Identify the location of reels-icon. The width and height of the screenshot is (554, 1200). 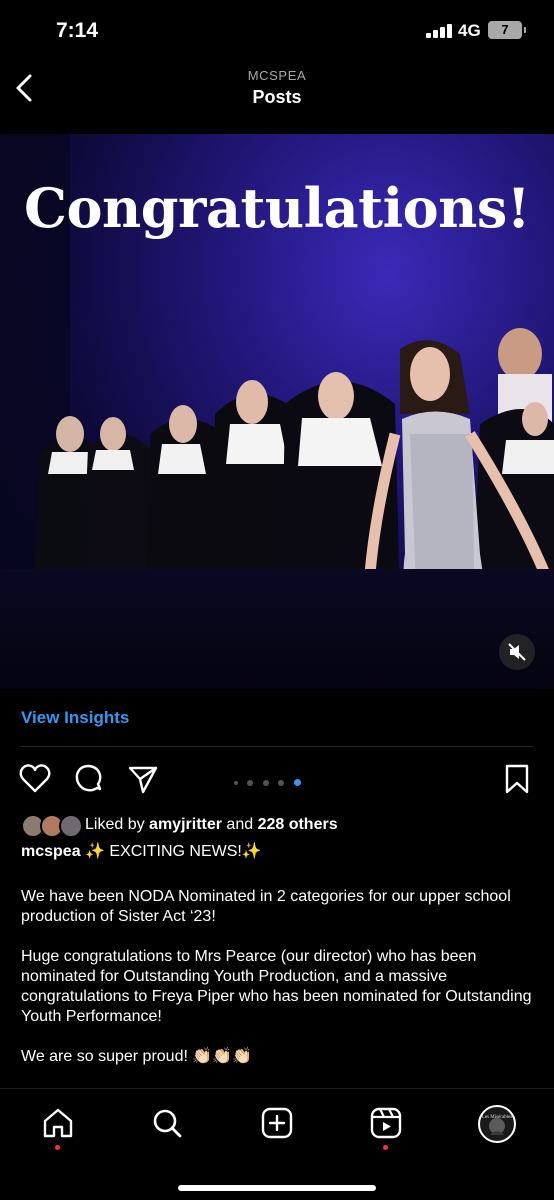
(386, 1123).